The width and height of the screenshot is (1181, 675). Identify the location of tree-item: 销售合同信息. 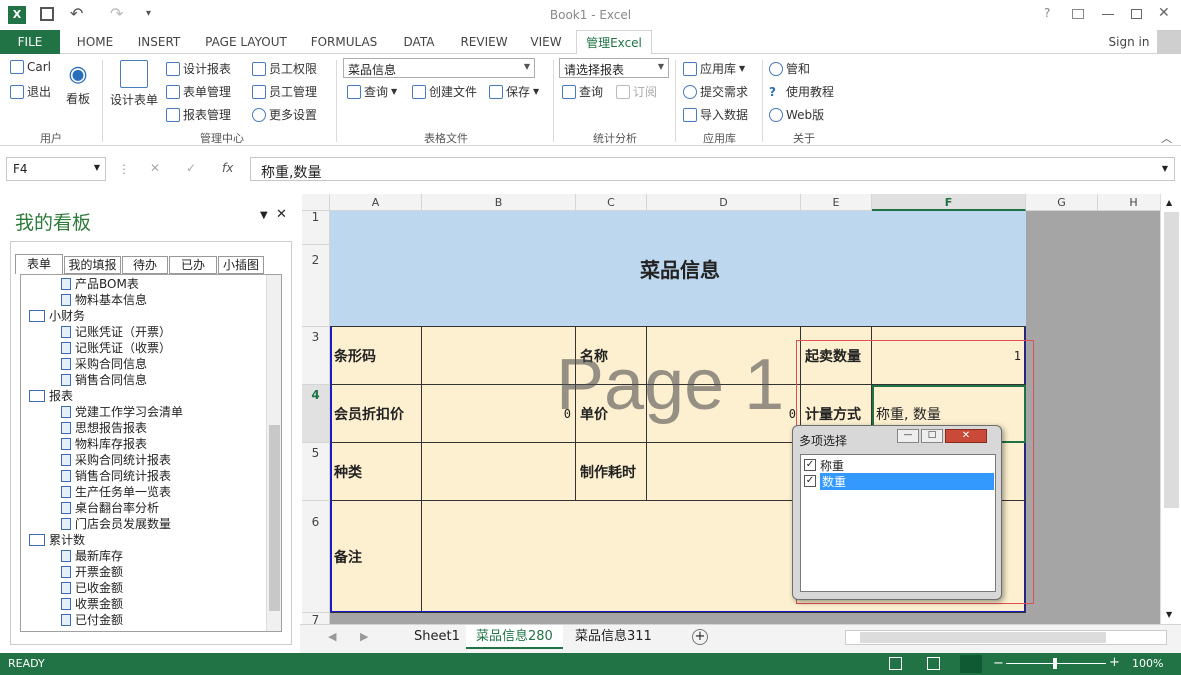
(104, 380).